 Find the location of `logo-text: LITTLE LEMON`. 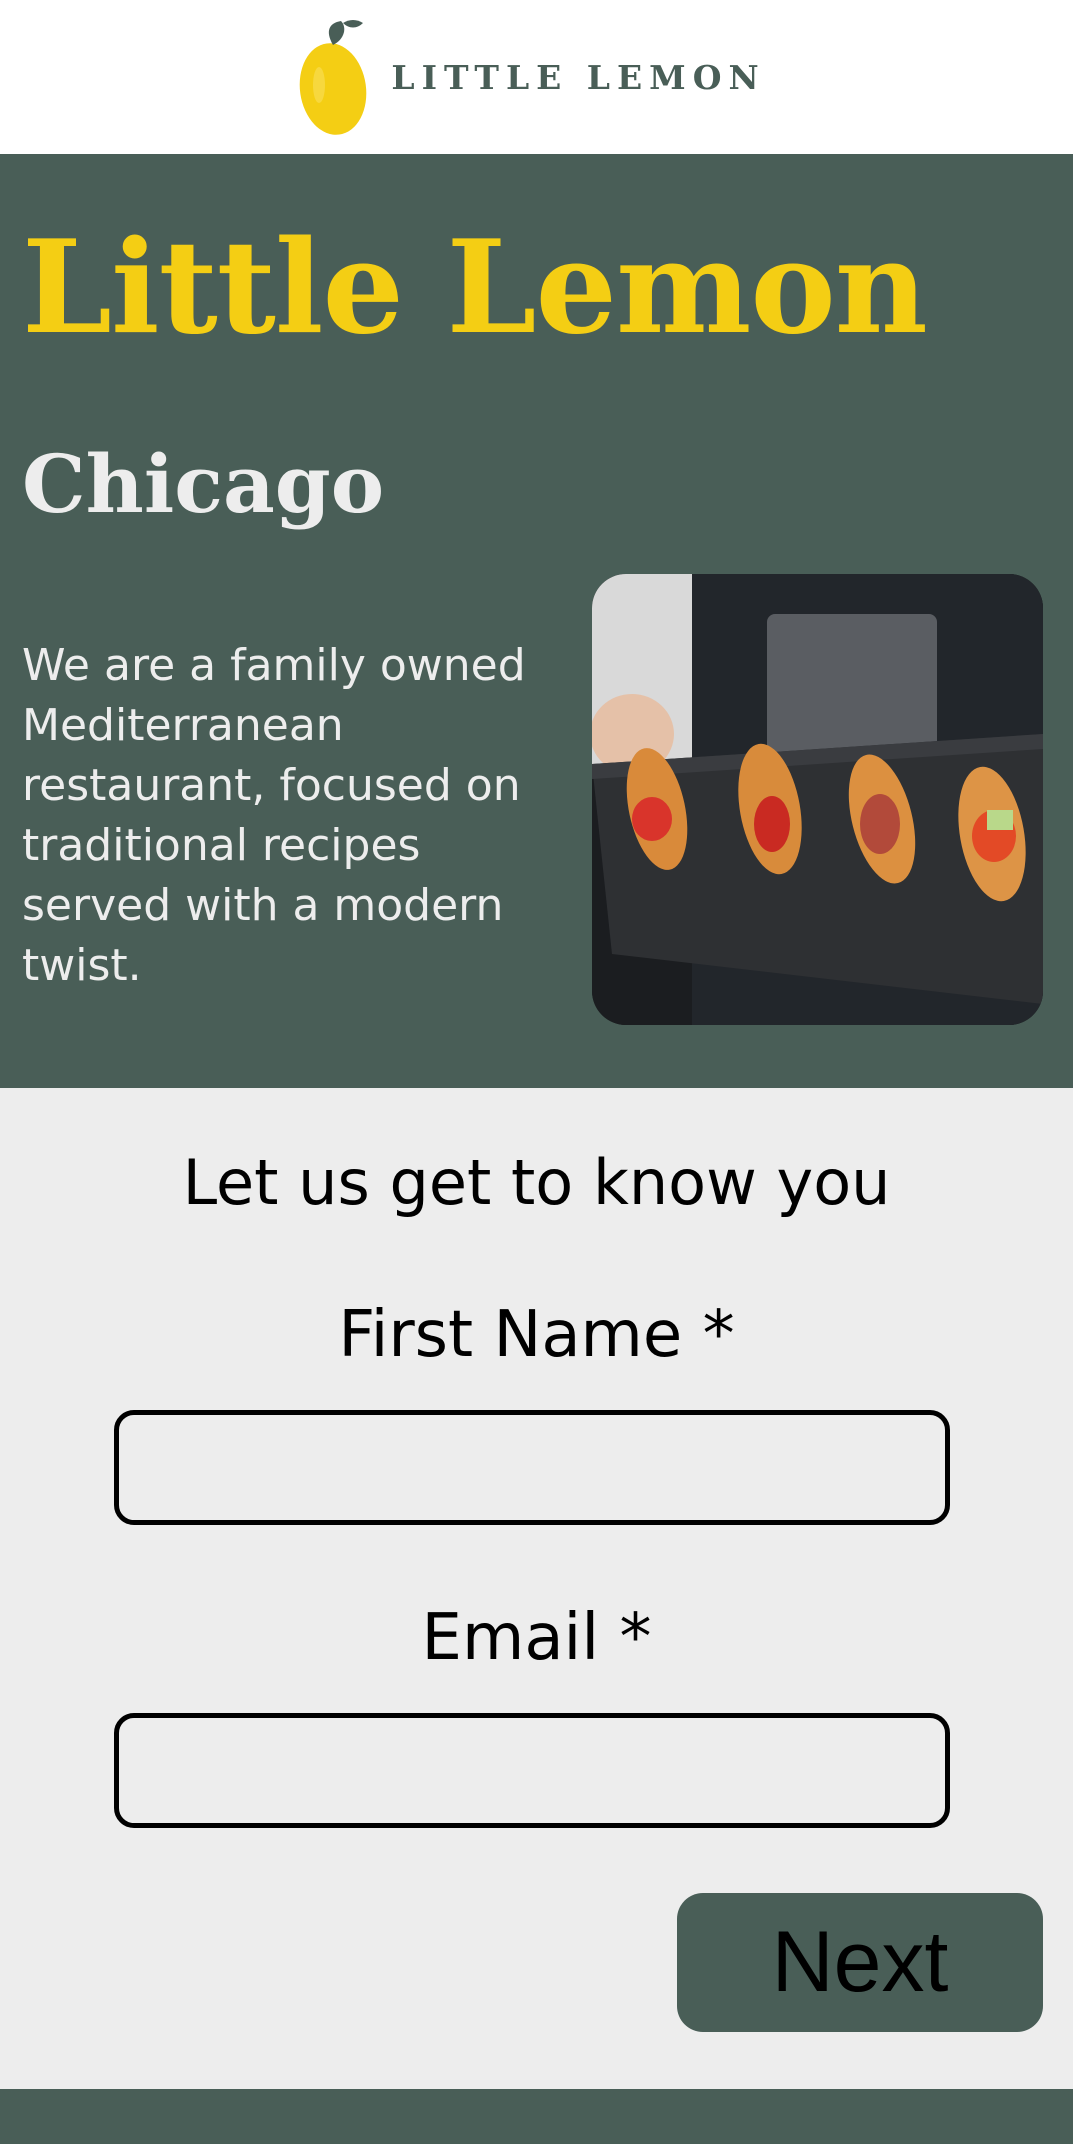

logo-text: LITTLE LEMON is located at coordinates (578, 77).